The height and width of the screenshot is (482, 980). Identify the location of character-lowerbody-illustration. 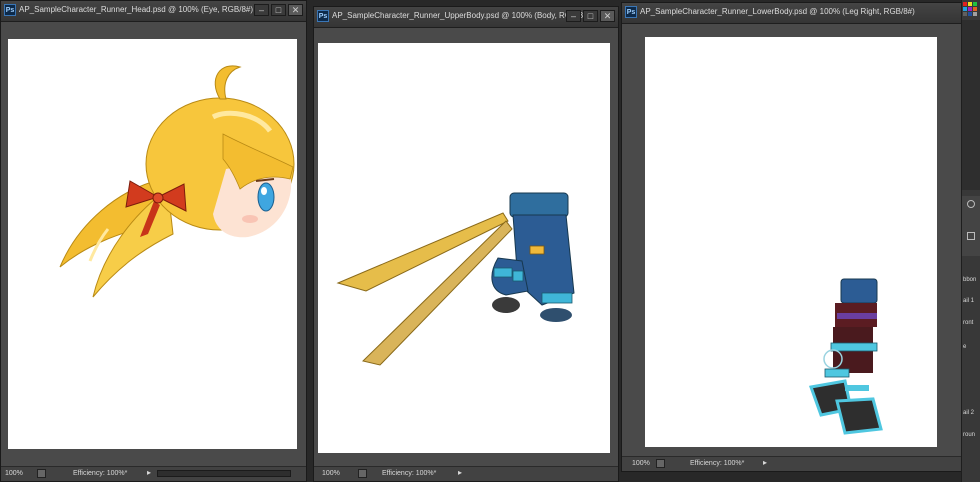
(845, 356).